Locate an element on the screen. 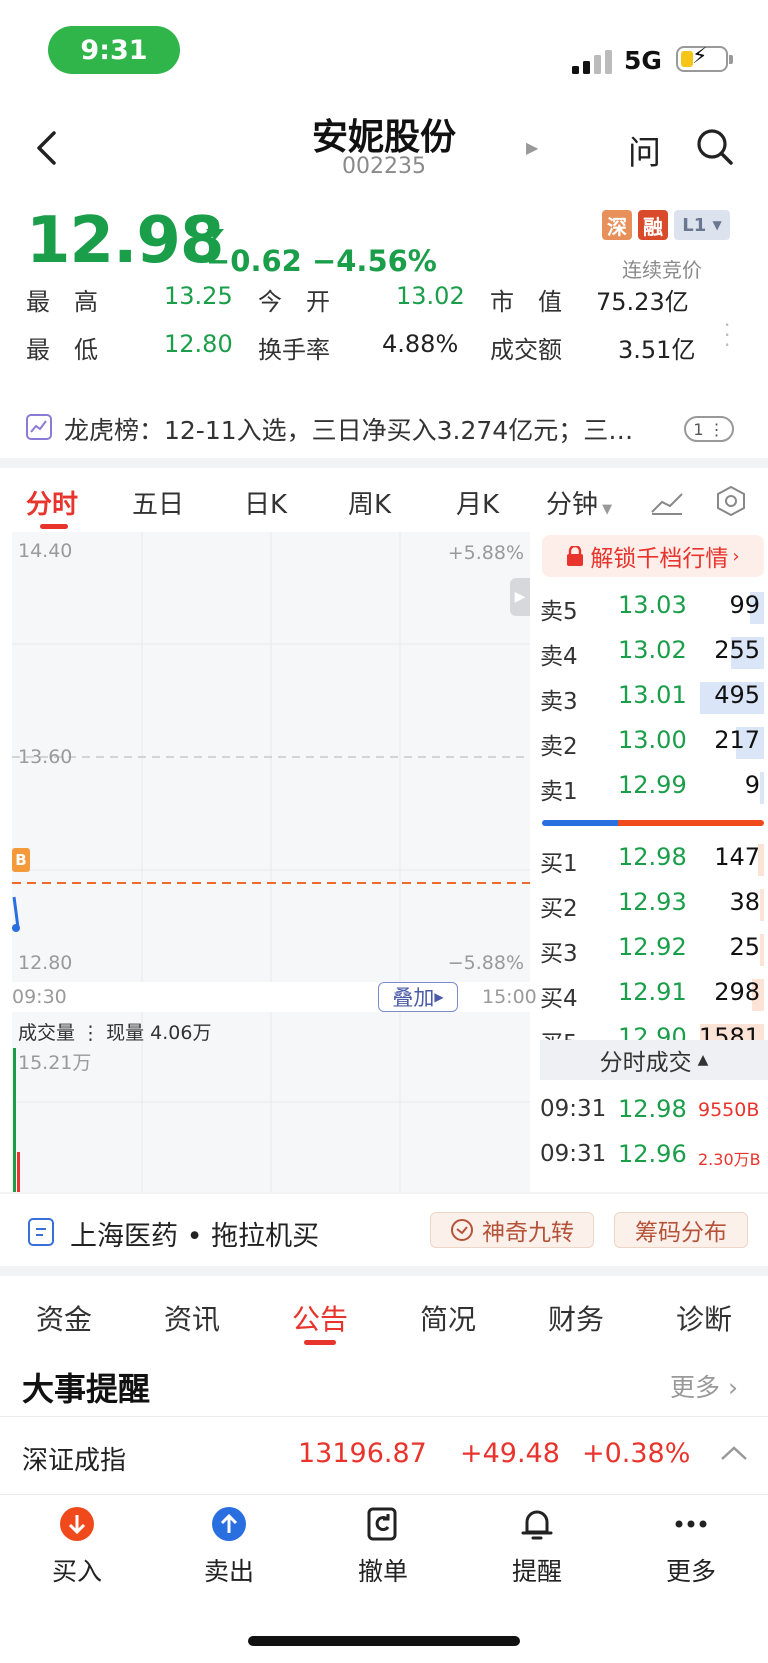 This screenshot has height=1663, width=768. volume-max: 15.21万 is located at coordinates (55, 1063).